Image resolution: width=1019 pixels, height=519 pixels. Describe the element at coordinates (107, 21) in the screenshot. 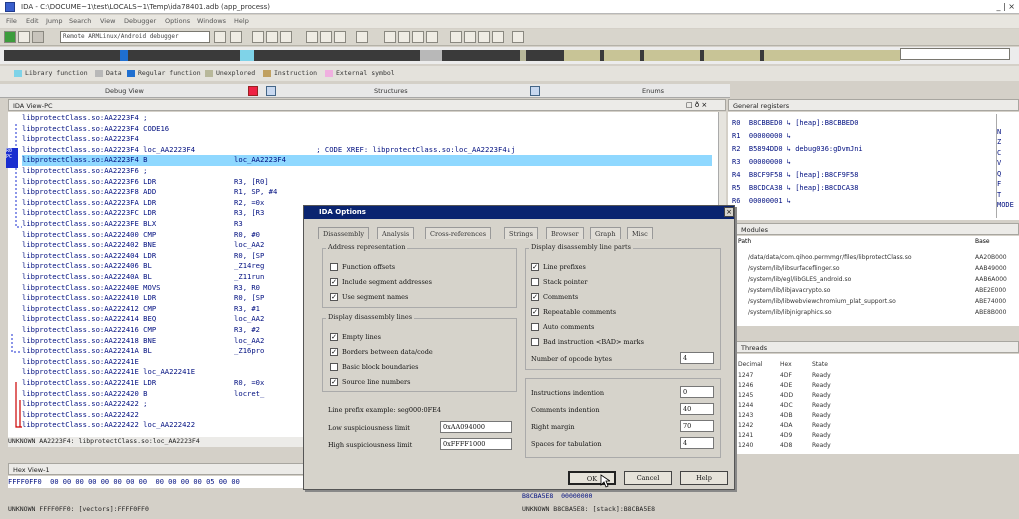

I see `menu-view: View` at that location.